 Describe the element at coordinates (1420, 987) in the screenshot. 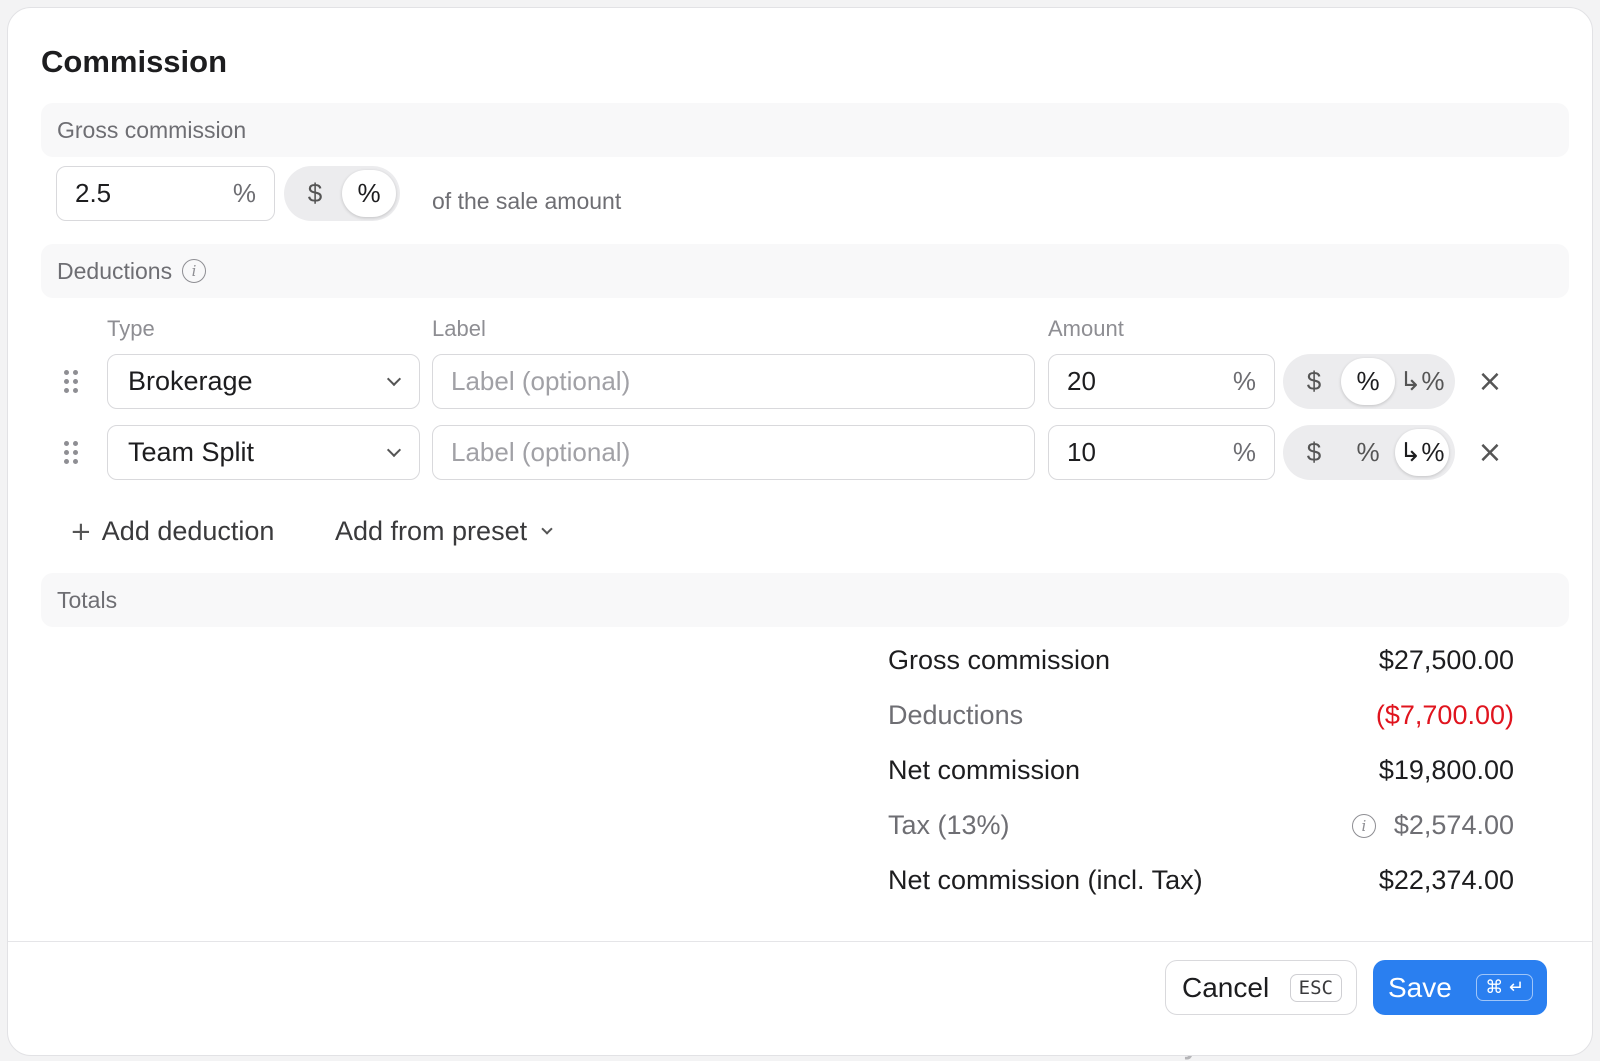

I see `save-label: Save` at that location.